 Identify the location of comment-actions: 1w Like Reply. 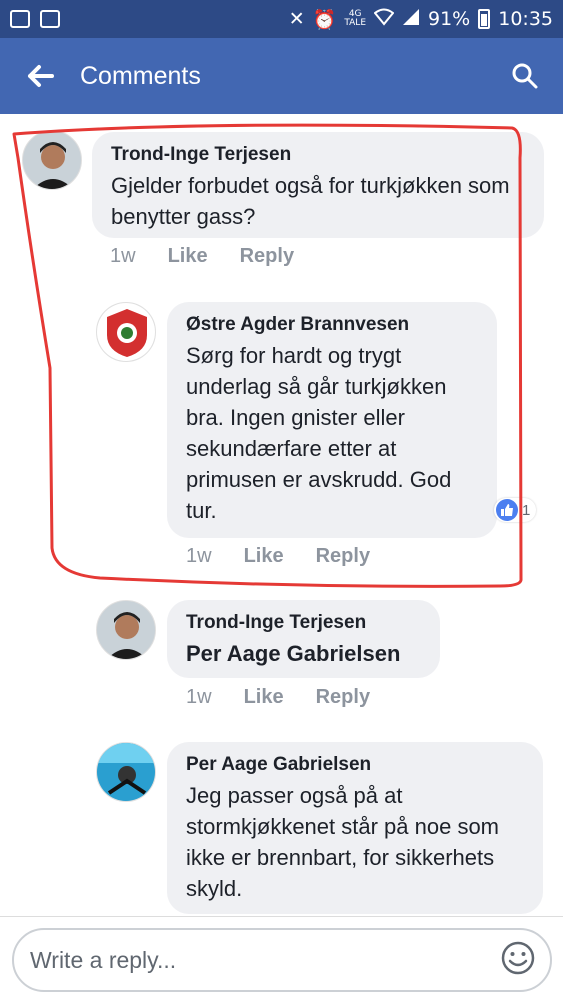
(278, 697).